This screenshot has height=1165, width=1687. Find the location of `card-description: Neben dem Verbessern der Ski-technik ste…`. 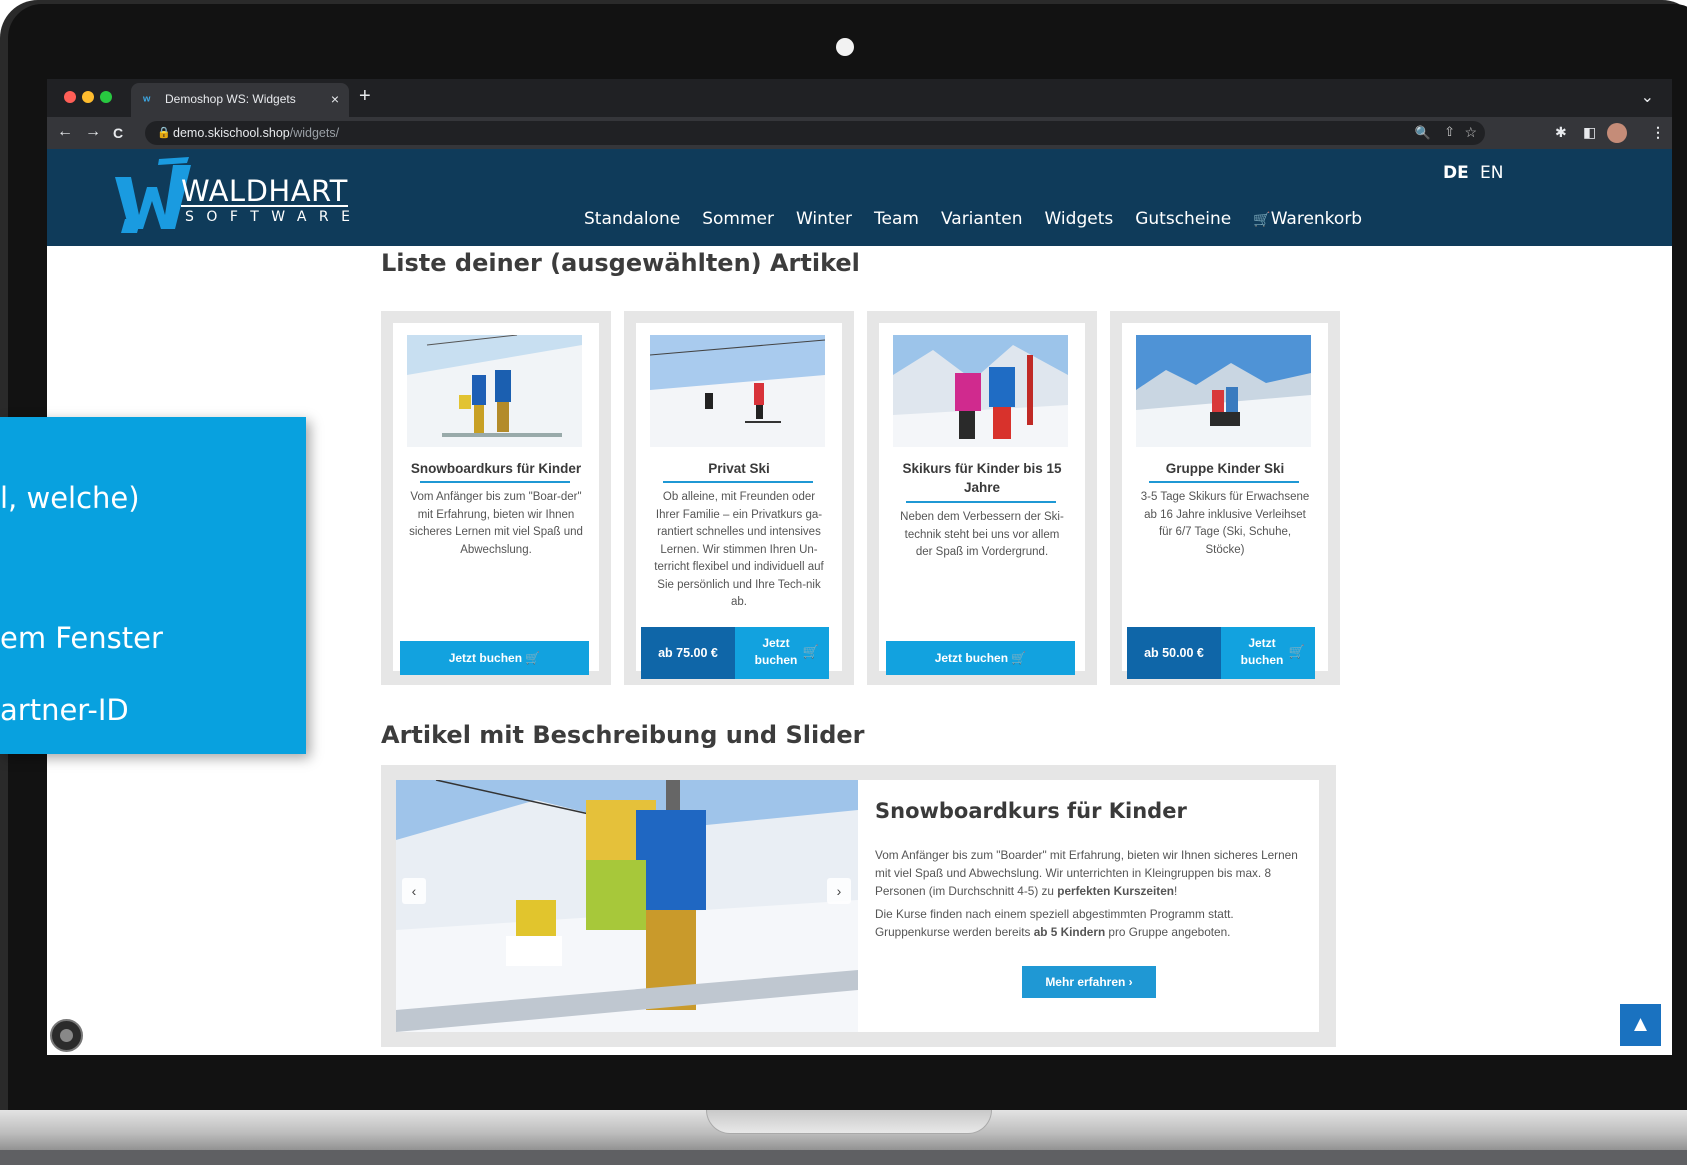

card-description: Neben dem Verbessern der Ski-technik ste… is located at coordinates (982, 534).